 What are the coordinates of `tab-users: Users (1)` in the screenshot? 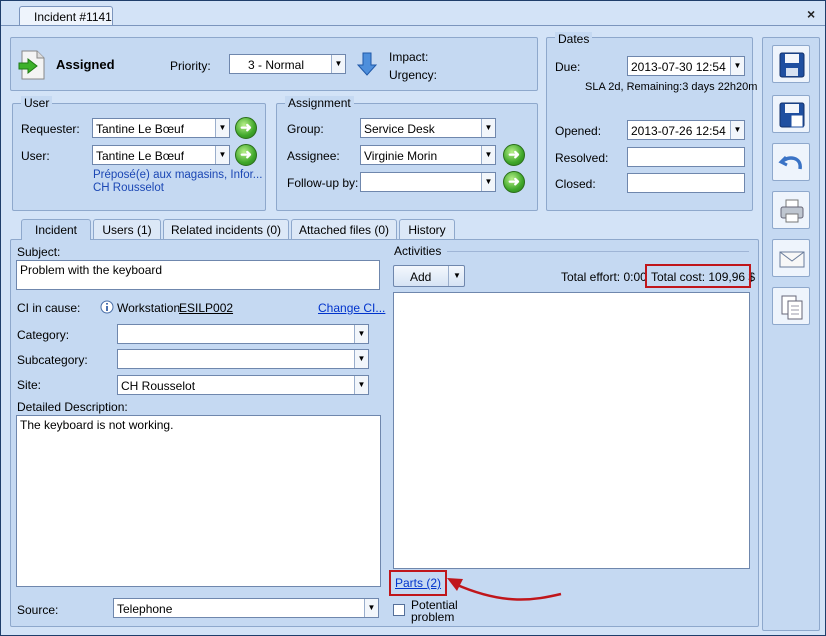 It's located at (127, 229).